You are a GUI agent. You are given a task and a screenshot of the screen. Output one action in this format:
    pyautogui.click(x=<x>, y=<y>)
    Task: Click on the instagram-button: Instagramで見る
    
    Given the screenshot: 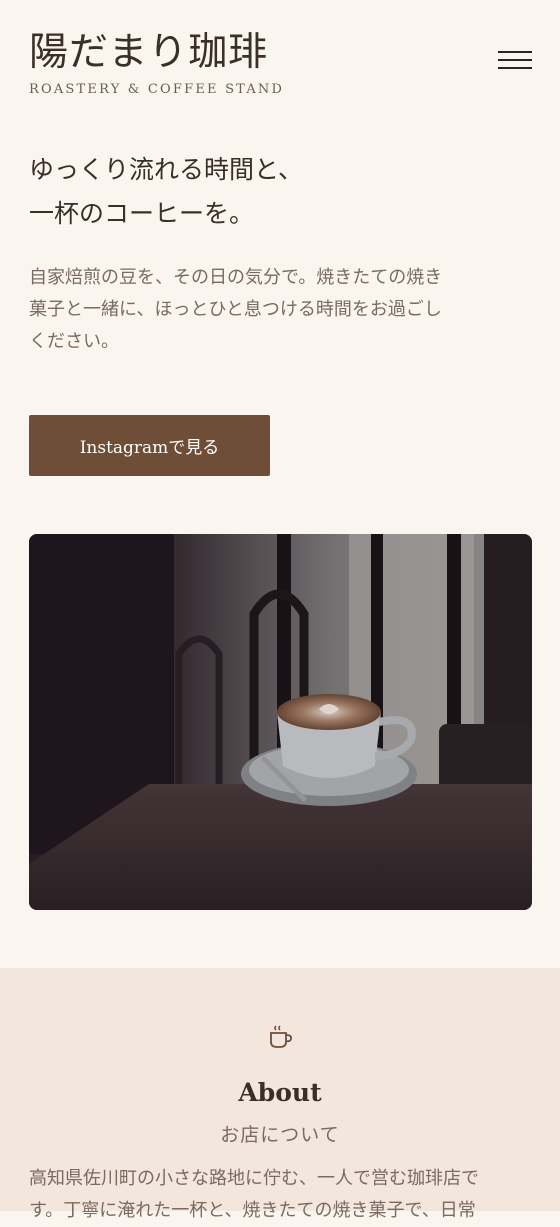 What is the action you would take?
    pyautogui.click(x=149, y=445)
    